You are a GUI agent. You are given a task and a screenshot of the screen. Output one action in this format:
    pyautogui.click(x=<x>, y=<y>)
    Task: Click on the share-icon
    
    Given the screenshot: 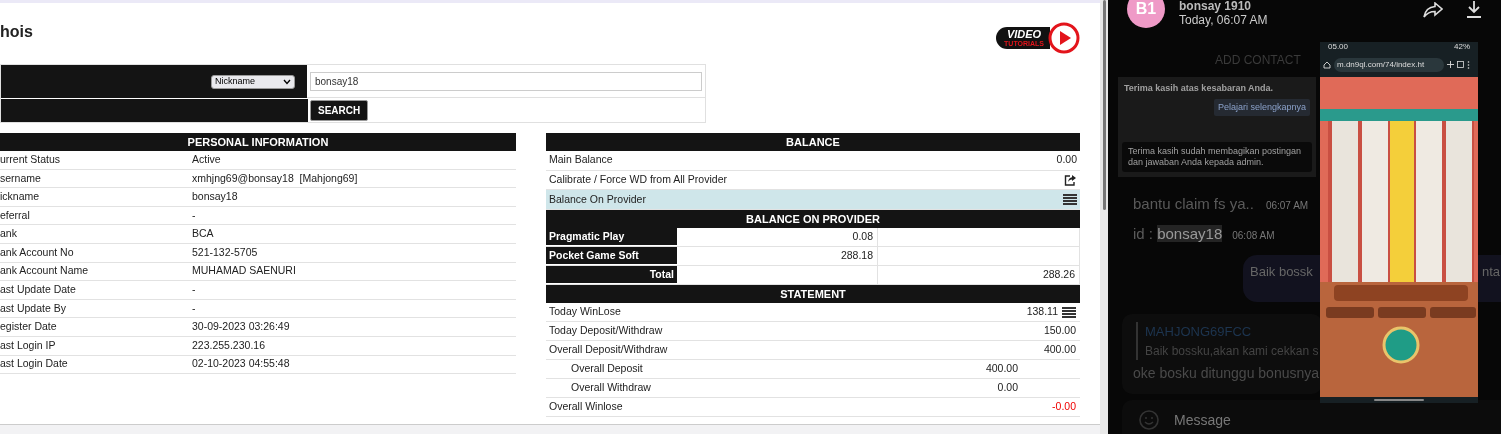 What is the action you would take?
    pyautogui.click(x=1433, y=10)
    